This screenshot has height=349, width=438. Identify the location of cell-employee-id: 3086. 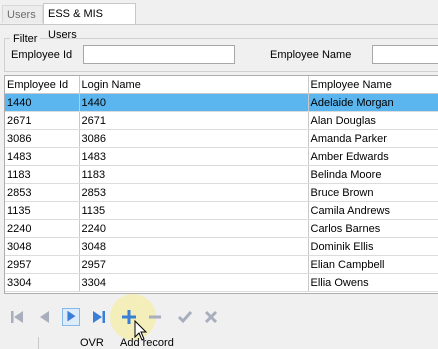
(42, 138).